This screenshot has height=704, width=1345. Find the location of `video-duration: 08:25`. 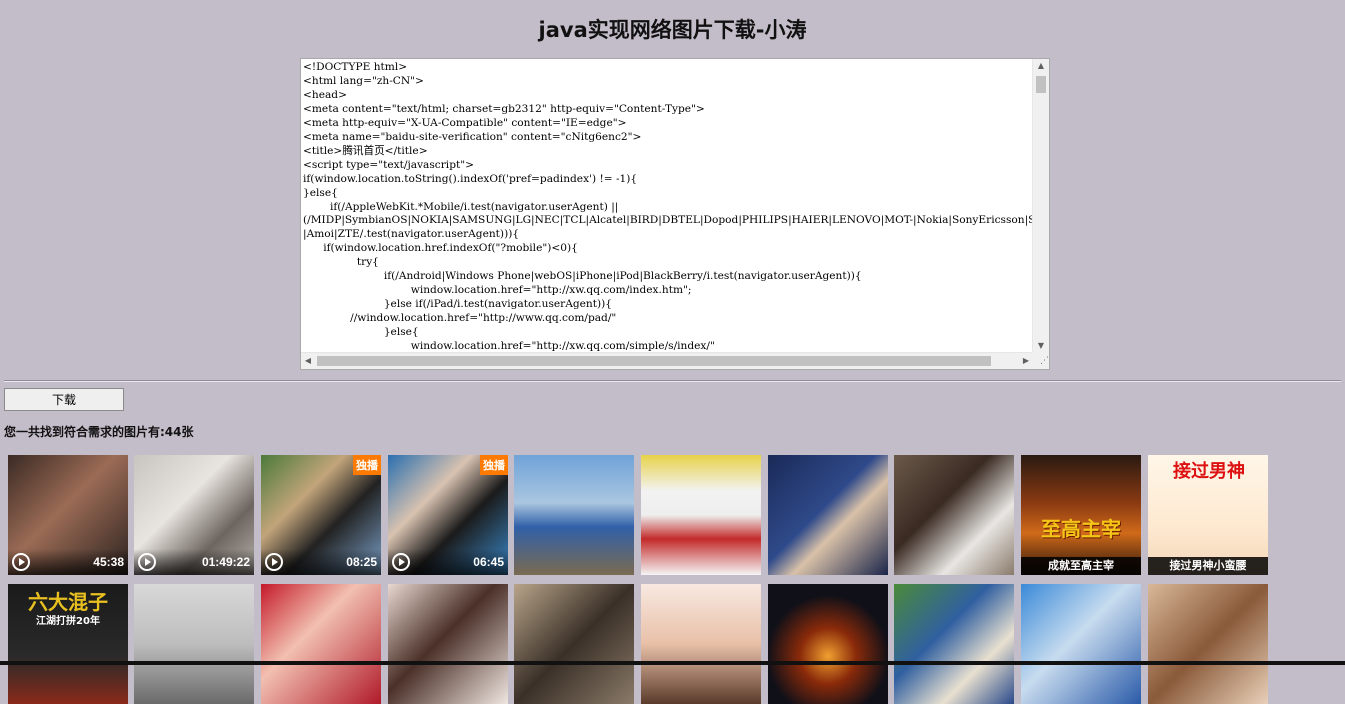

video-duration: 08:25 is located at coordinates (361, 562).